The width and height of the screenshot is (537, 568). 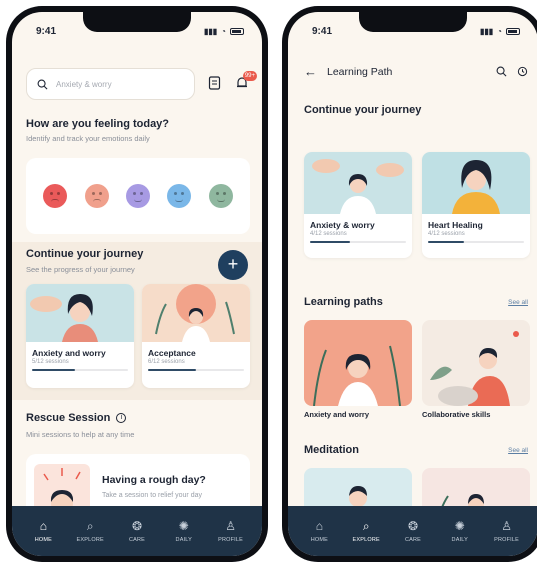 I want to click on search-input: Anxiety & worry, so click(x=111, y=84).